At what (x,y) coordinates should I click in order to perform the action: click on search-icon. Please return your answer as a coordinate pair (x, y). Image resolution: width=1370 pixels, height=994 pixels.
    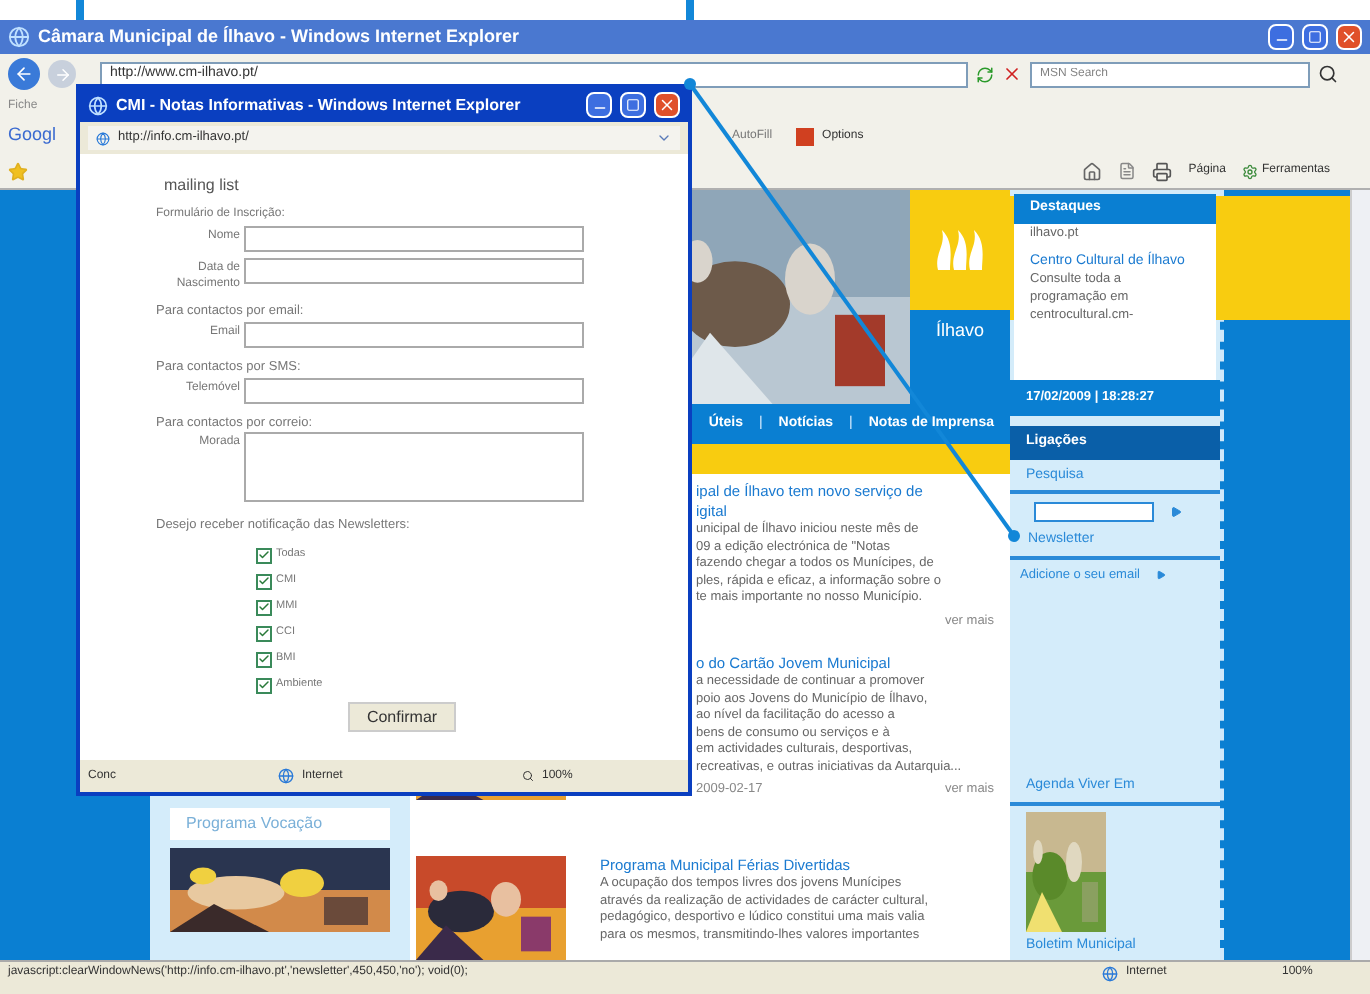
    Looking at the image, I should click on (1328, 74).